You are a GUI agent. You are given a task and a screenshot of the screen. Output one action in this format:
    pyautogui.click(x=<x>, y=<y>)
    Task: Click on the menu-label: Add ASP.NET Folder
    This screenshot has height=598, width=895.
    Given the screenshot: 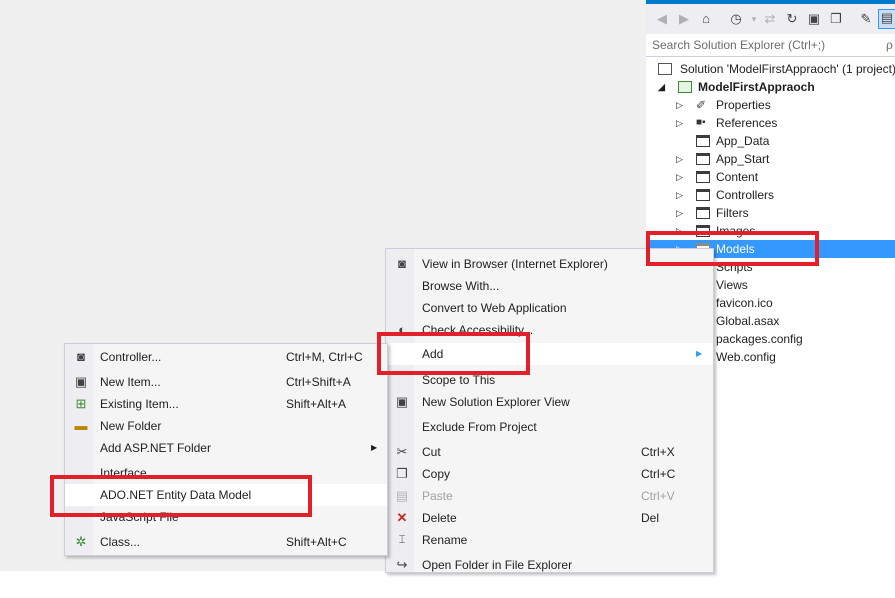 What is the action you would take?
    pyautogui.click(x=155, y=448)
    